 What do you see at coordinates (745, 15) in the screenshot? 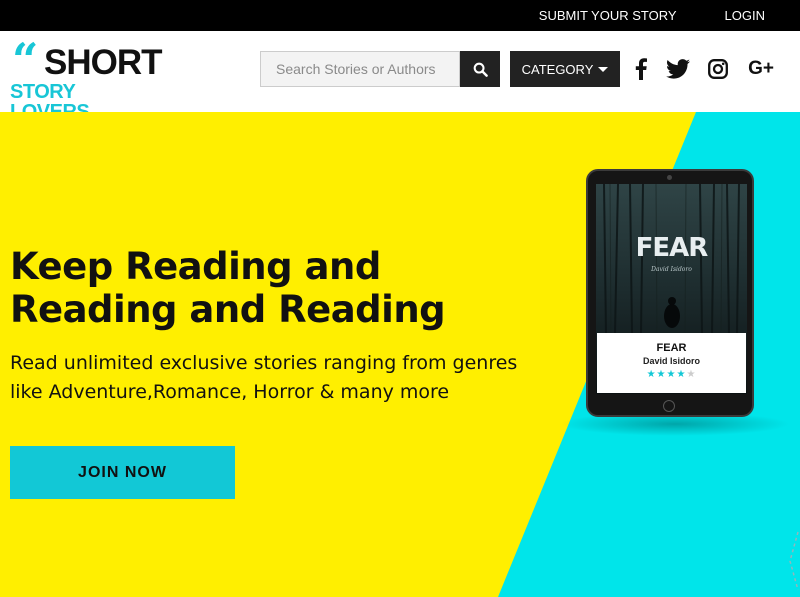
I see `login-link: LOGIN` at bounding box center [745, 15].